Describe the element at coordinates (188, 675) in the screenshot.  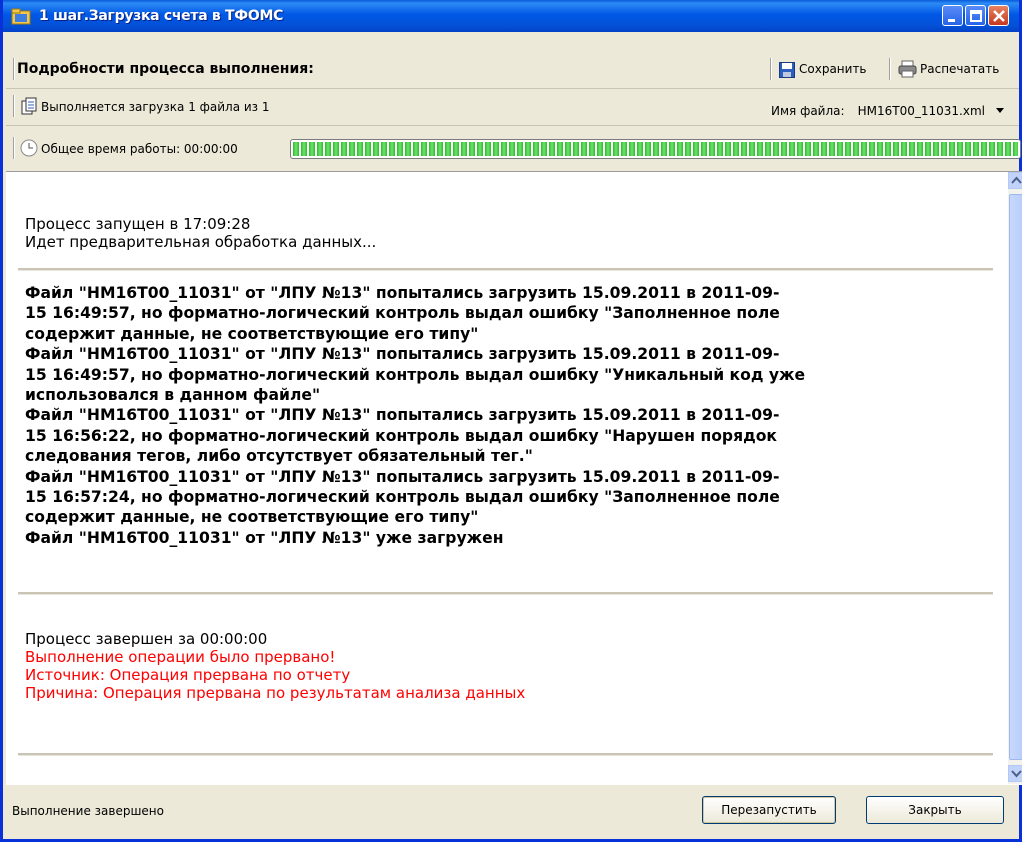
I see `log-error-line: Источник: Операция прервана по отчету` at that location.